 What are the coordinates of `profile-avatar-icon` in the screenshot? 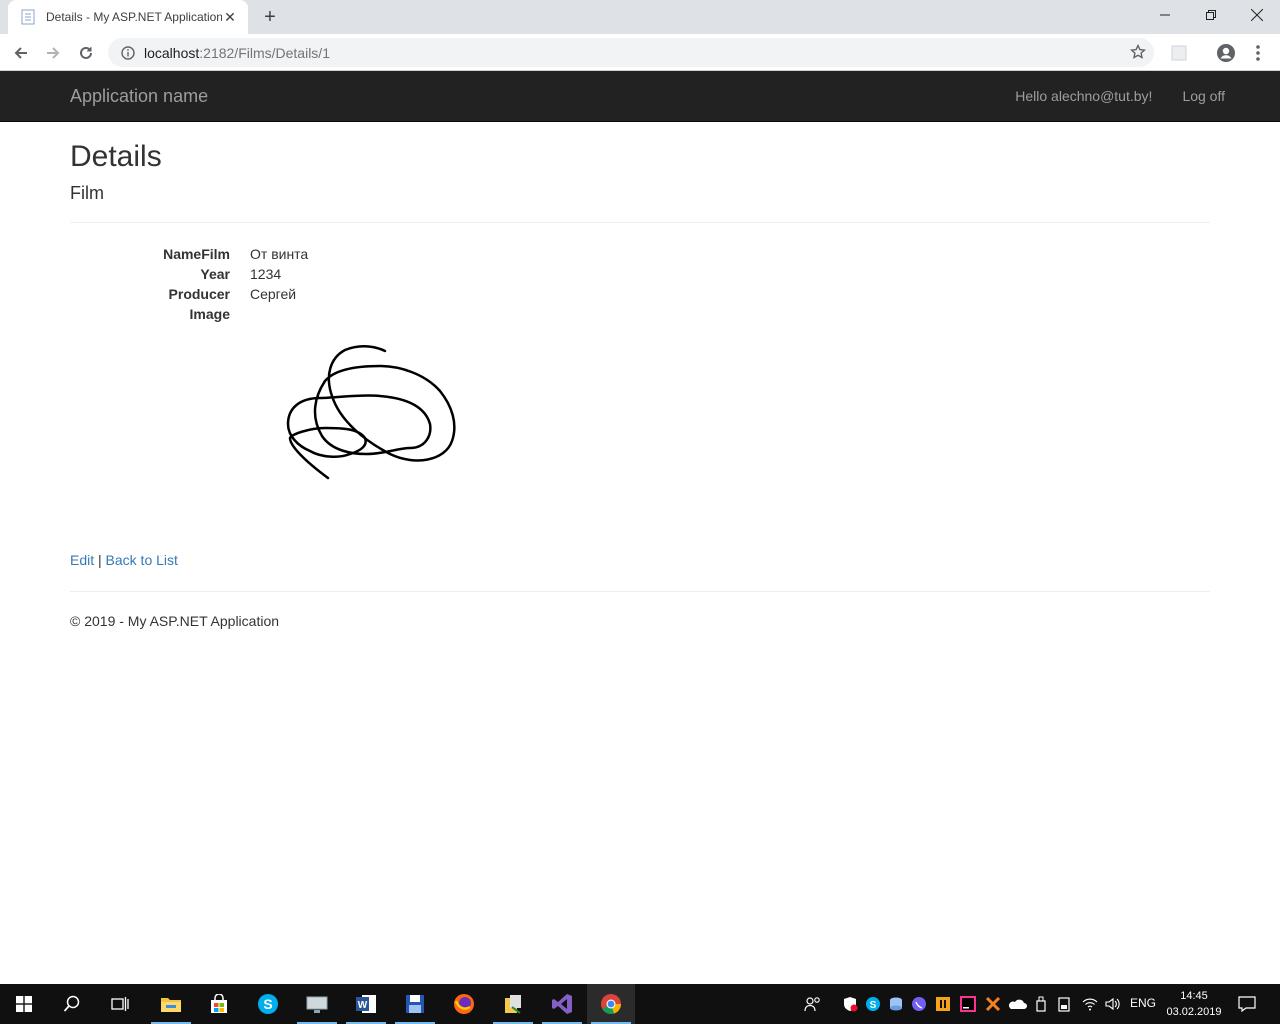 It's located at (1226, 53).